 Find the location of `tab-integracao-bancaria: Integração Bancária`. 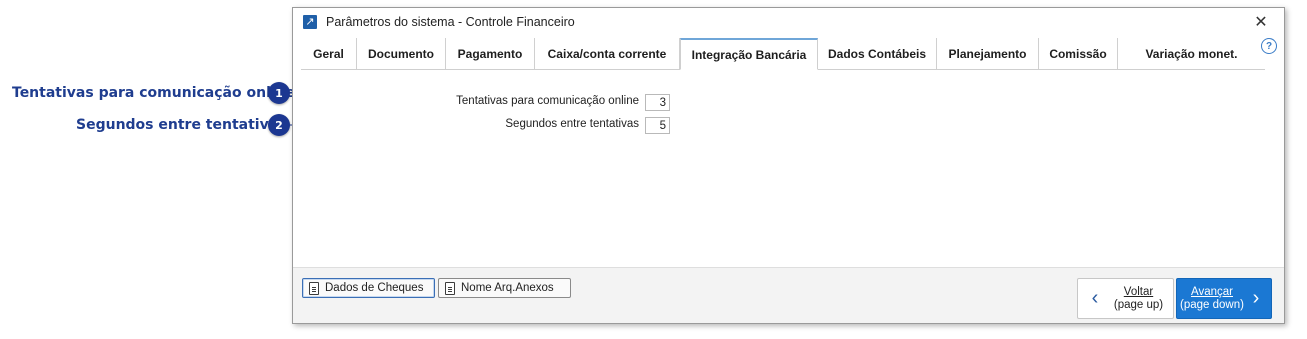

tab-integracao-bancaria: Integração Bancária is located at coordinates (749, 54).